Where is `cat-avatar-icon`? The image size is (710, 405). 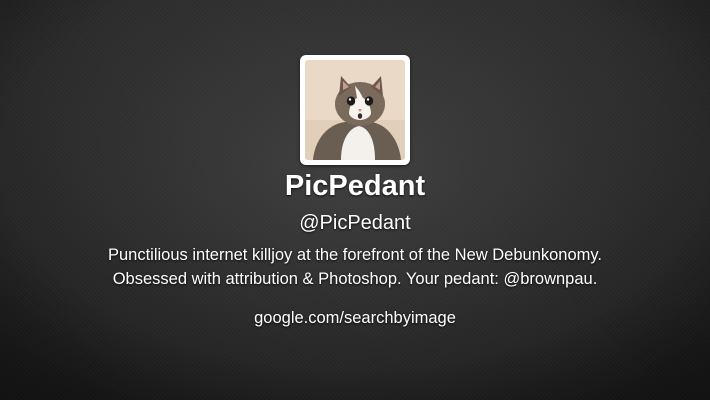
cat-avatar-icon is located at coordinates (355, 110).